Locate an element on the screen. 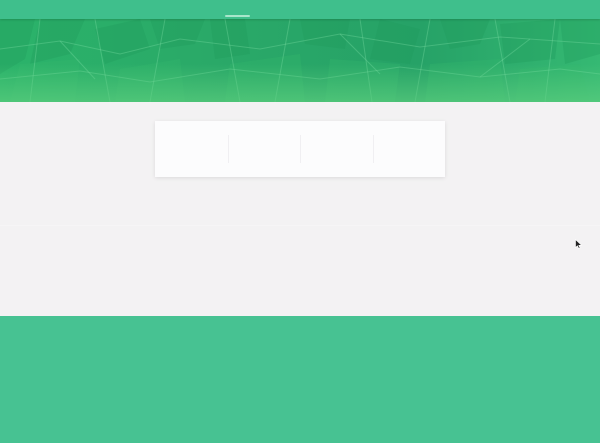 This screenshot has height=443, width=600. mouse-pointer-icon is located at coordinates (579, 244).